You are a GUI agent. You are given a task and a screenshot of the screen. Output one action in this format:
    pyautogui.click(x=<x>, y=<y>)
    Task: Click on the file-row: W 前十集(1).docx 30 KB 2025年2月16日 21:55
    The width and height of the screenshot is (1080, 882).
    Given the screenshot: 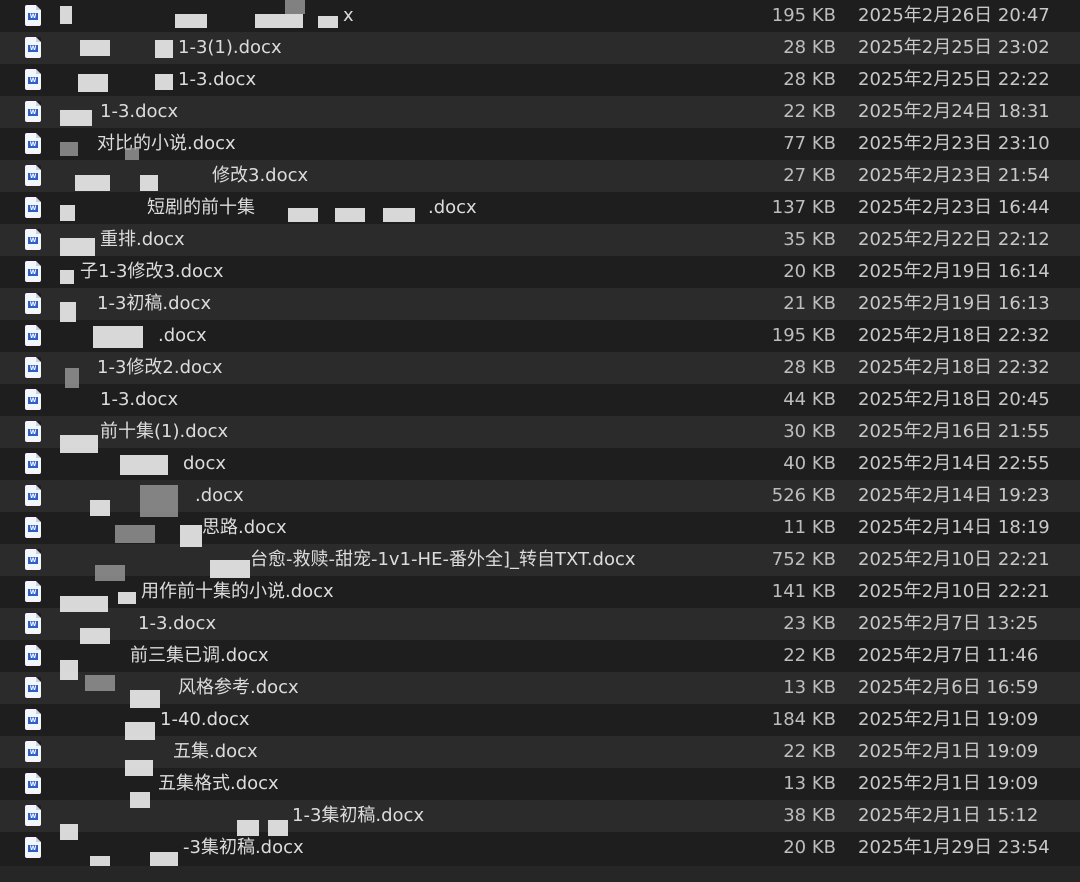 What is the action you would take?
    pyautogui.click(x=540, y=432)
    